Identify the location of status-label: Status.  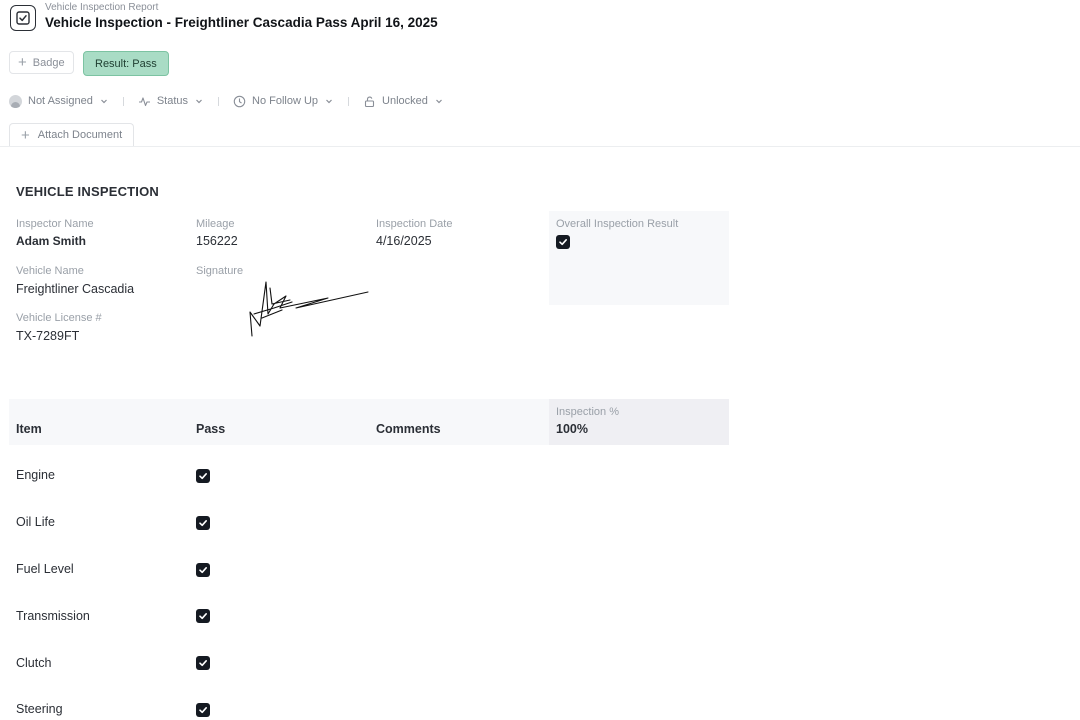
(172, 101).